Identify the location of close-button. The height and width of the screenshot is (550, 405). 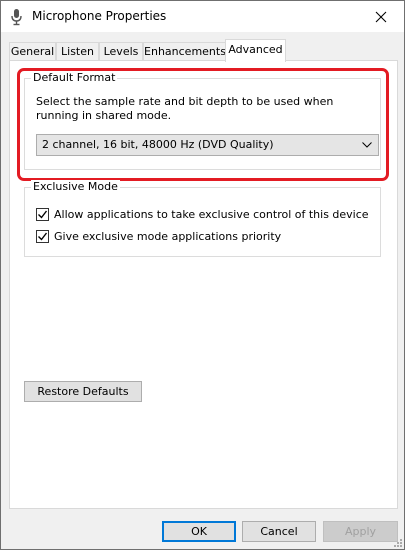
(381, 16).